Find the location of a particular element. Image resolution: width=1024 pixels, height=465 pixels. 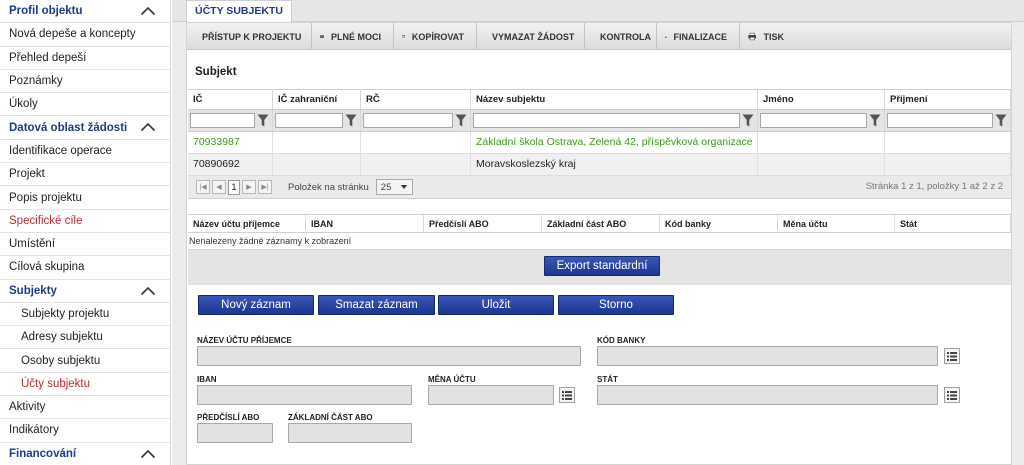

currency-picker is located at coordinates (567, 395).